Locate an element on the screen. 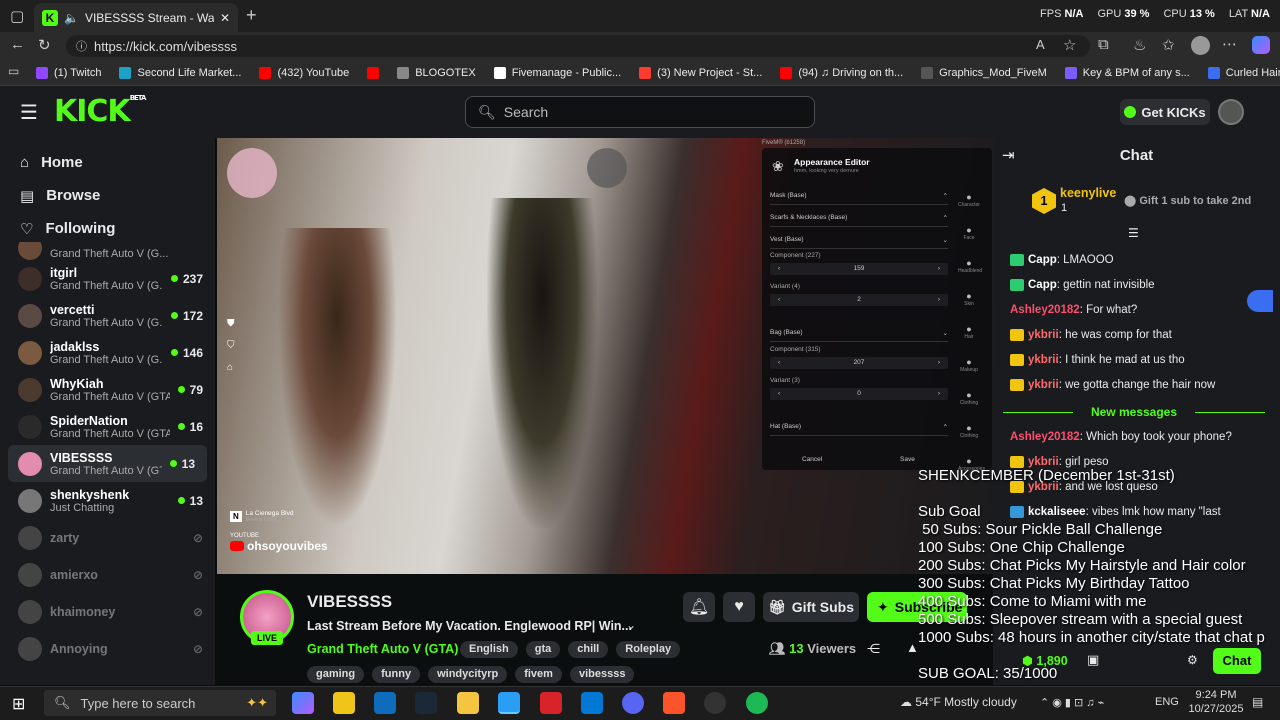  sidebar-channel: amierxo ⊘ is located at coordinates (107, 574).